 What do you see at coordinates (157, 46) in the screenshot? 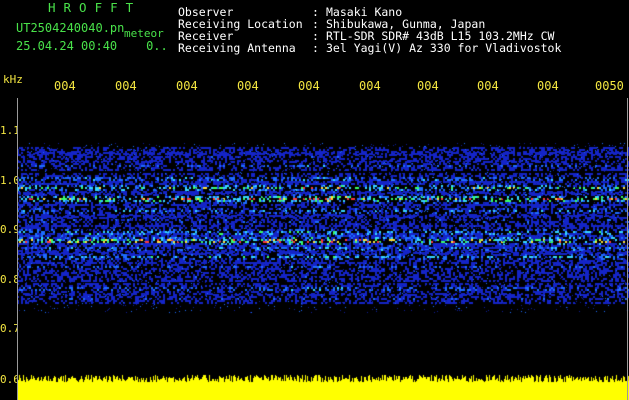
I see `datetime-extra: 0..` at bounding box center [157, 46].